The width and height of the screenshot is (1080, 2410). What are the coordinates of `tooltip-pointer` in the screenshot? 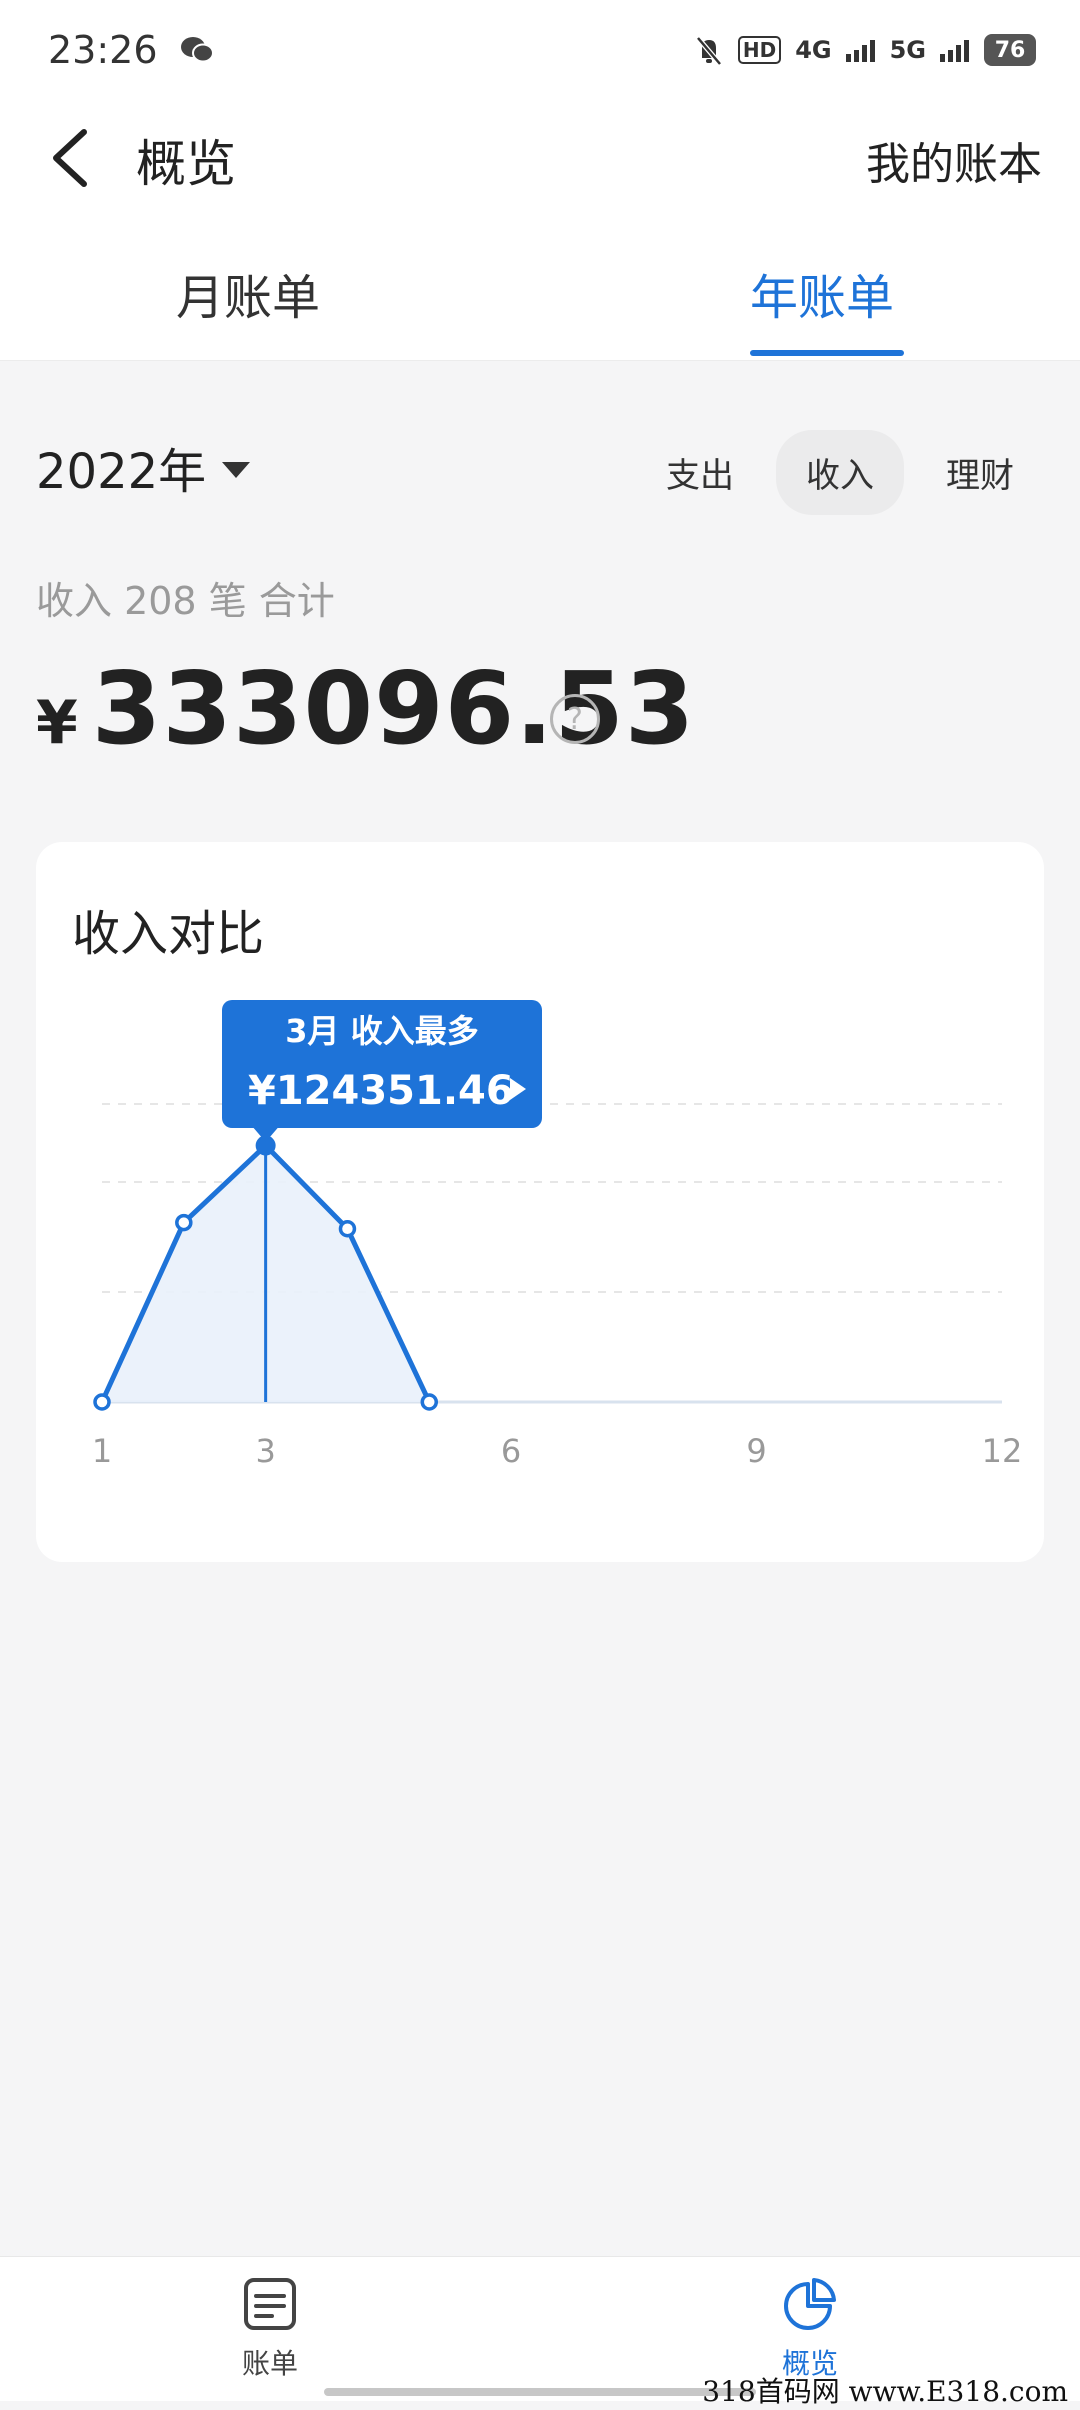 It's located at (265, 1135).